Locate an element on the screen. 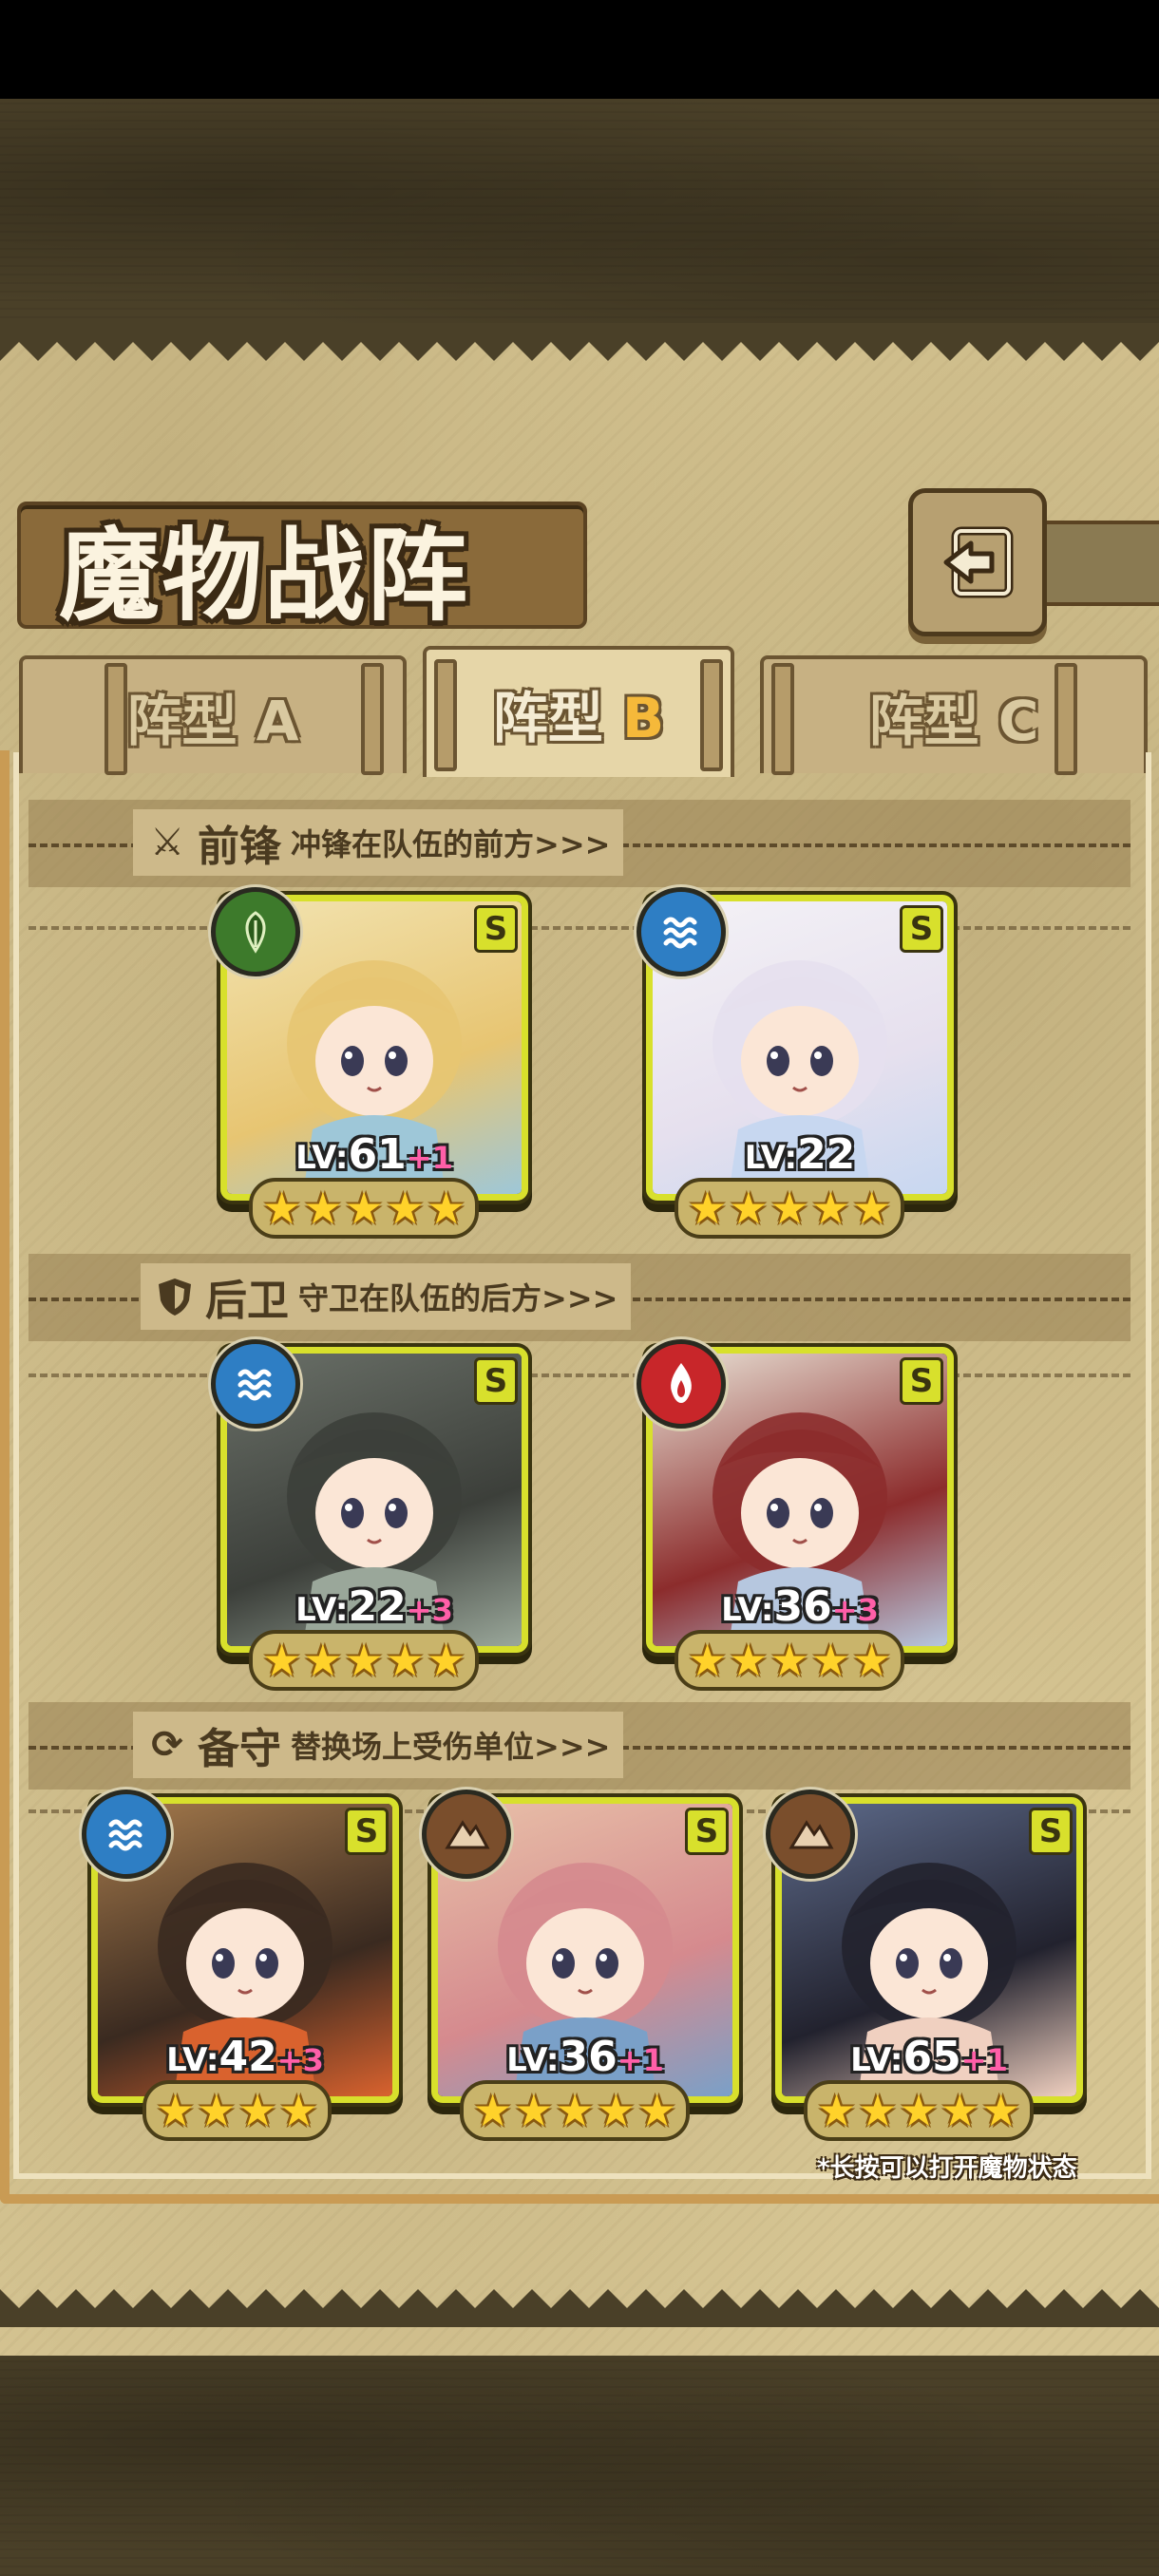 This screenshot has width=1159, height=2576. status-bar-area is located at coordinates (579, 49).